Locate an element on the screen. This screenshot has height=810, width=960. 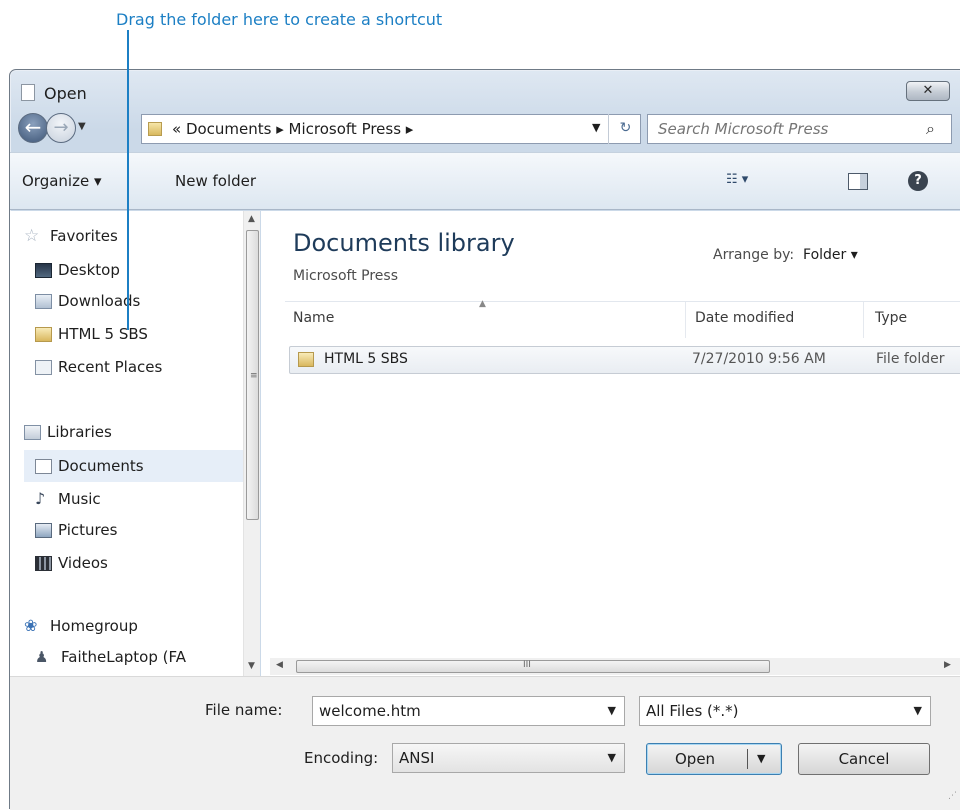
search-input is located at coordinates (783, 129).